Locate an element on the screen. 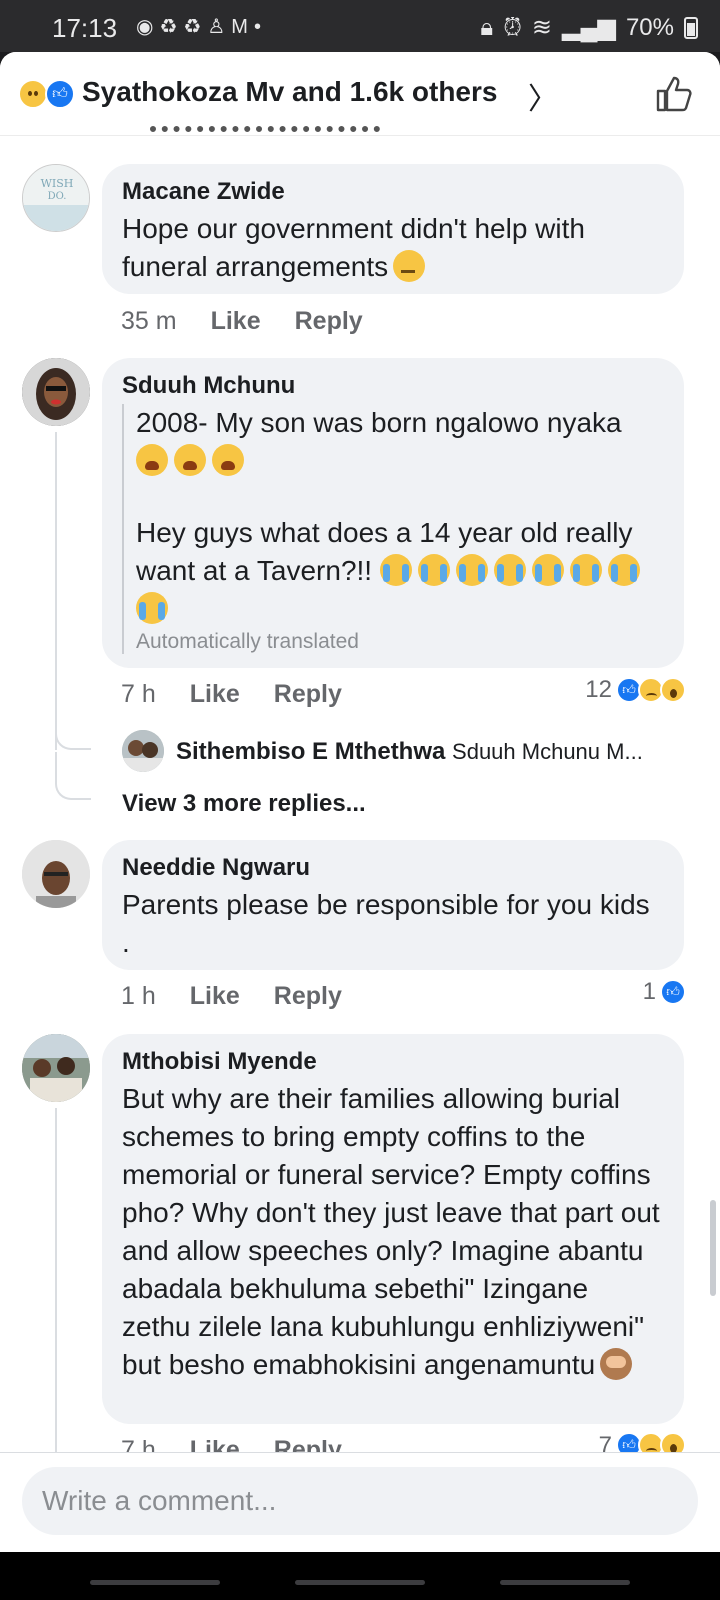 This screenshot has width=720, height=1600. alarm-icon: ⏰︎ is located at coordinates (512, 27).